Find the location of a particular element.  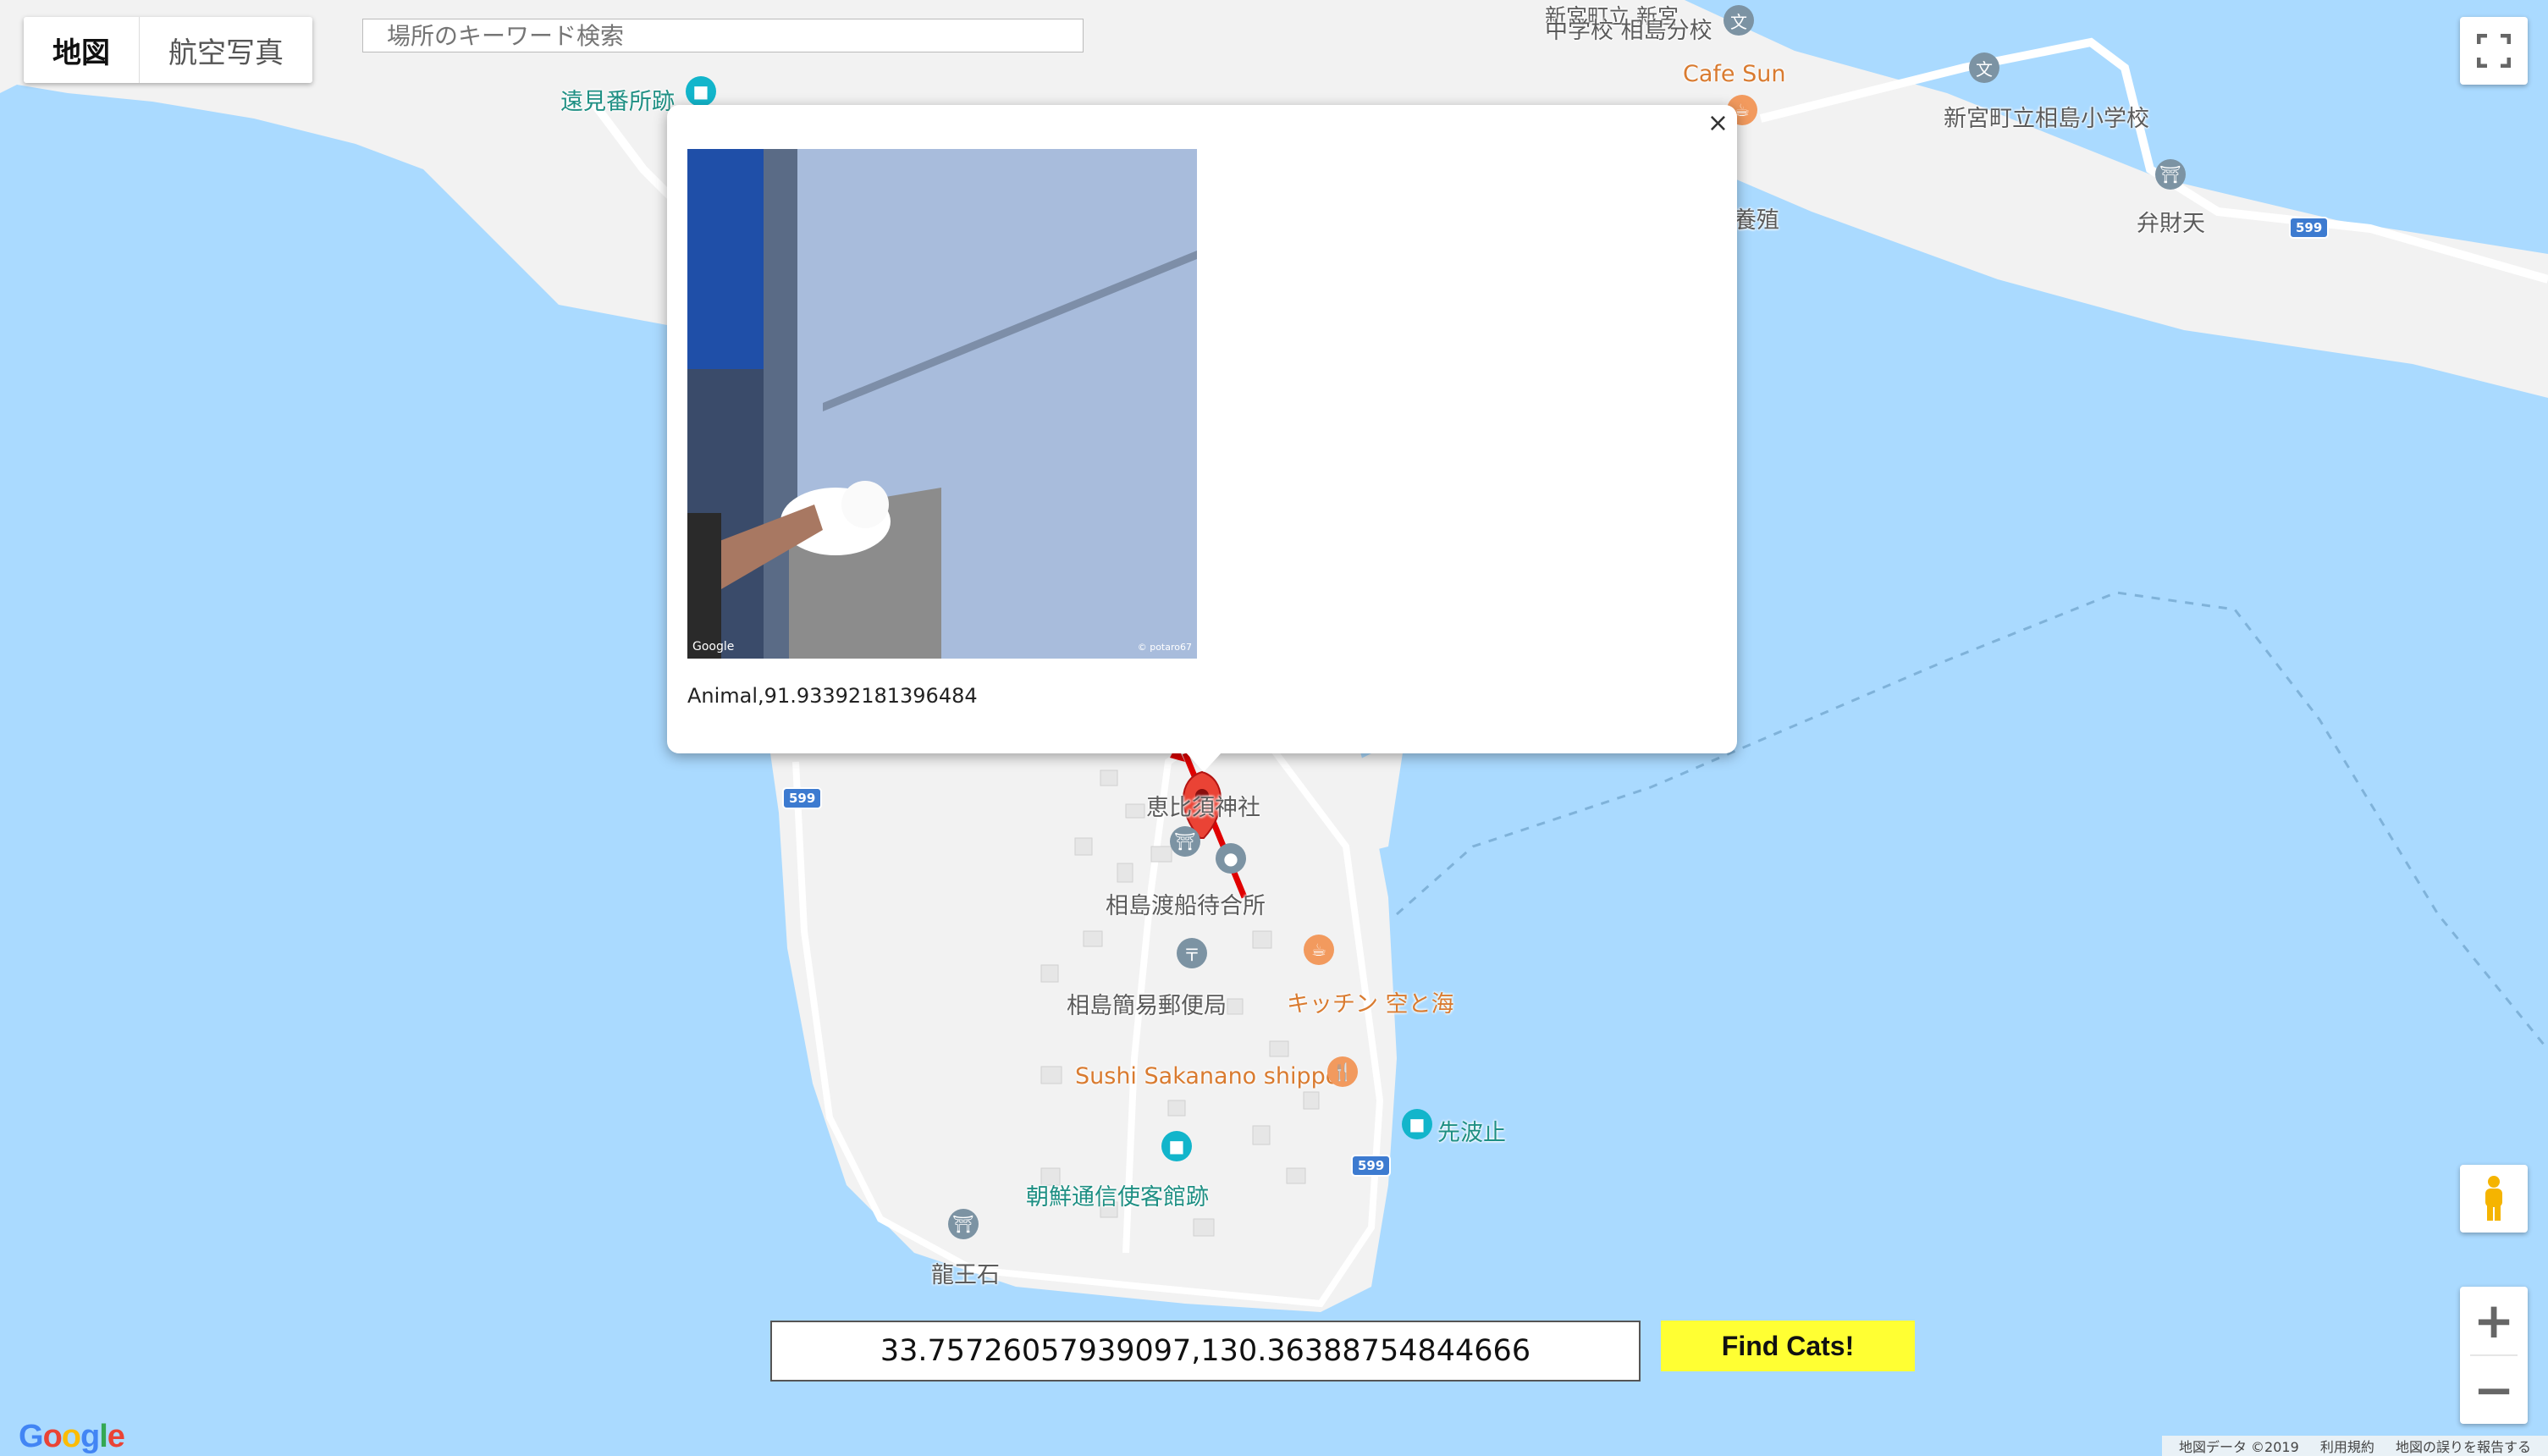

map-type-satellite-button: 航空写真 is located at coordinates (226, 50).